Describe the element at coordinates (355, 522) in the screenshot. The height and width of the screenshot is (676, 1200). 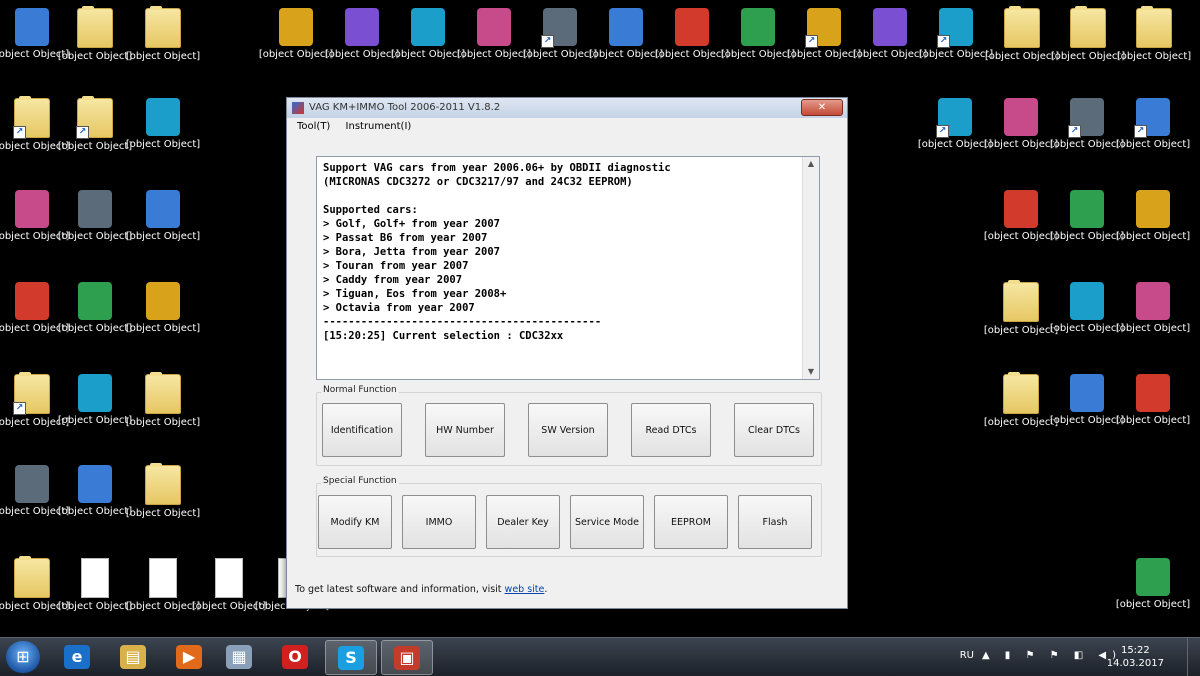
I see `modify-km-button: Modify KM` at that location.